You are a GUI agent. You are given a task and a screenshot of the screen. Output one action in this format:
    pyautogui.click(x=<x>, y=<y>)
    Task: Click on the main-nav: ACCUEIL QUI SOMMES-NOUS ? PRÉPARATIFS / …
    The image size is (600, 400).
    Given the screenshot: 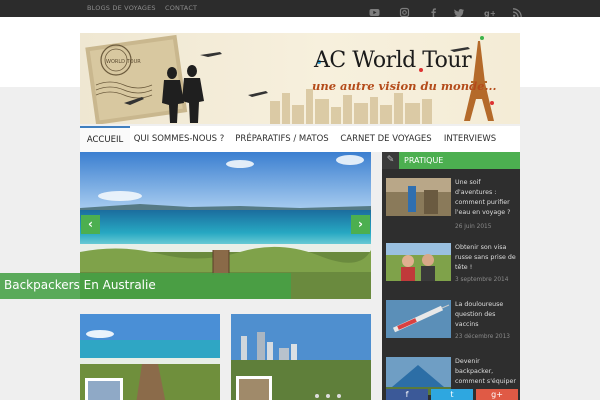 What is the action you would take?
    pyautogui.click(x=300, y=139)
    